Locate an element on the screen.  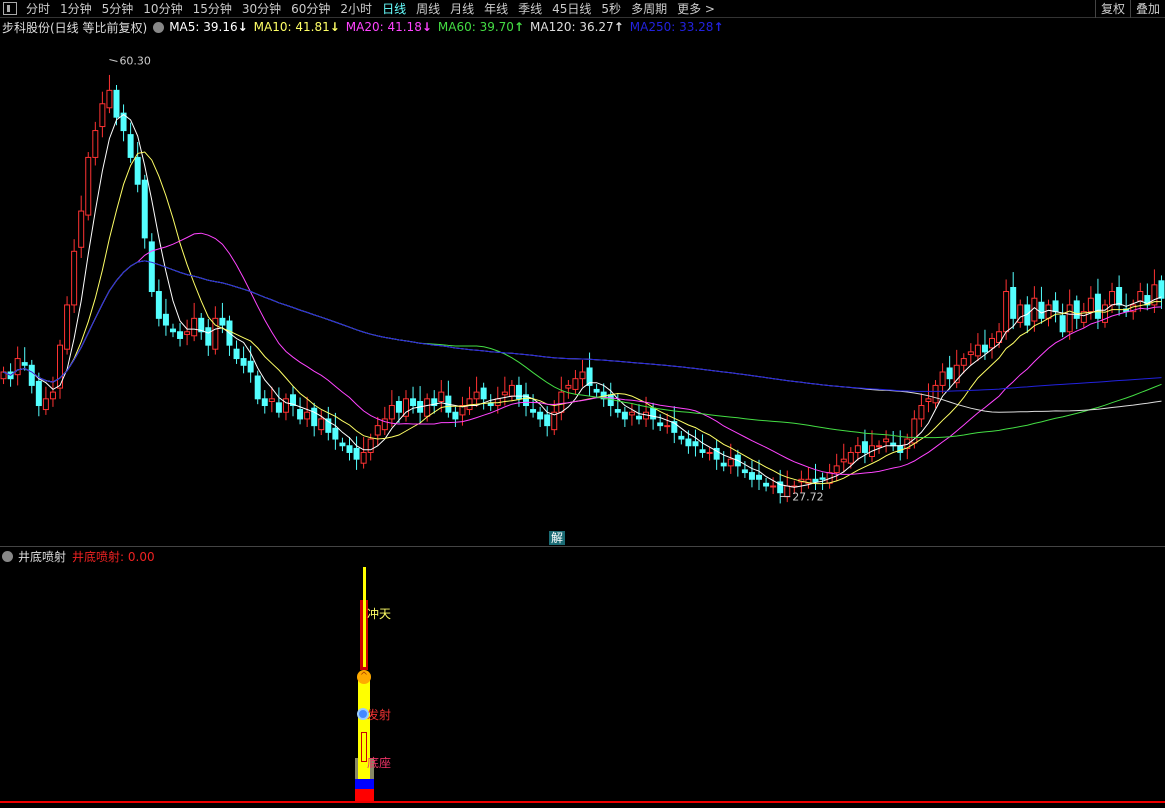
zero-line is located at coordinates (582, 802).